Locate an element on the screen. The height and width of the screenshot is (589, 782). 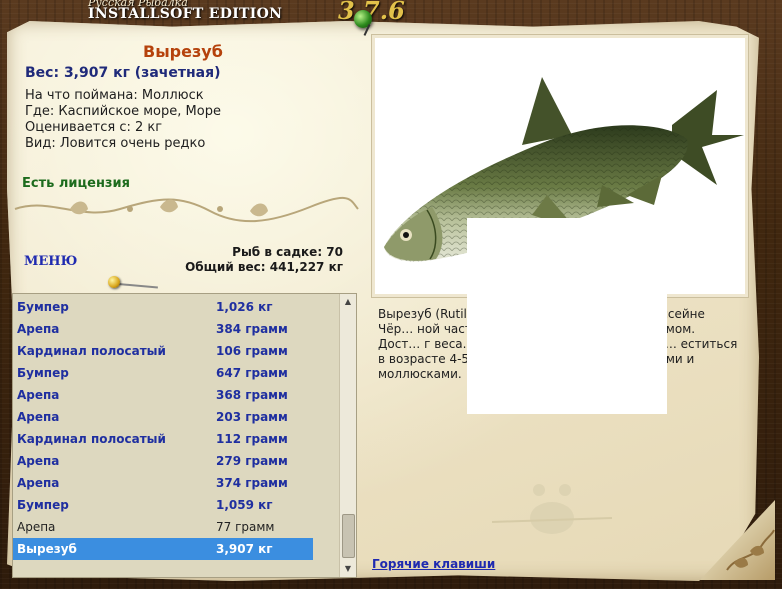
list-item-weight: 203 грамм is located at coordinates (252, 417).